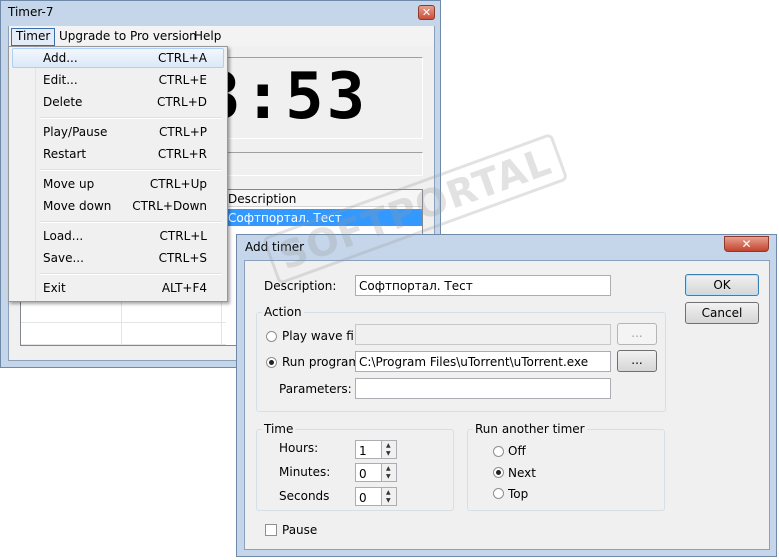 The height and width of the screenshot is (560, 779). I want to click on run-another-top-radio, so click(498, 493).